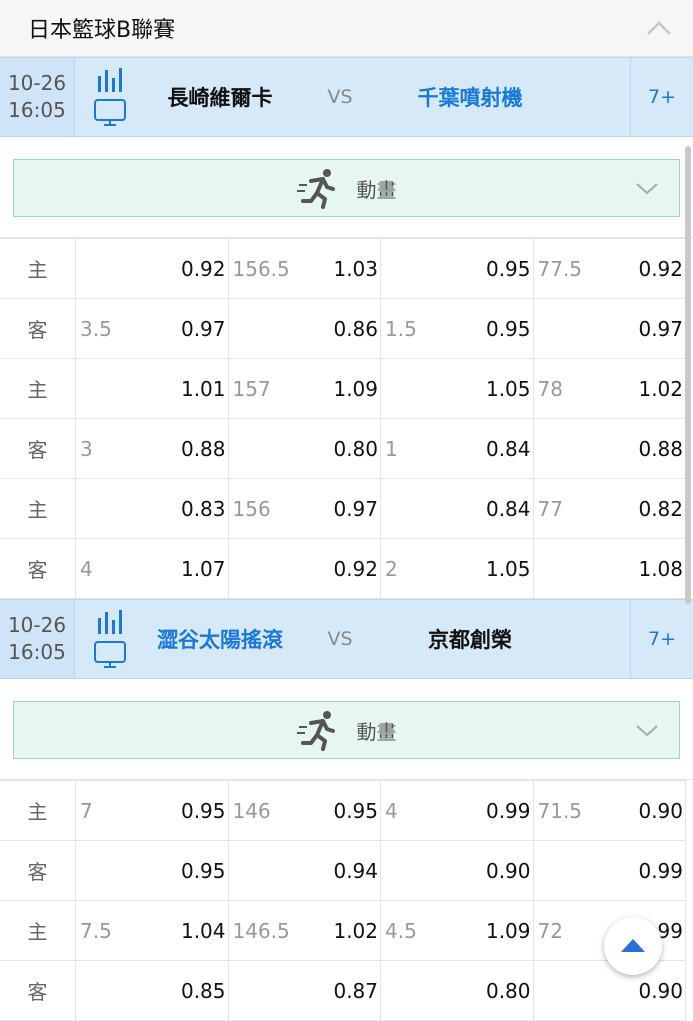  What do you see at coordinates (203, 569) in the screenshot?
I see `odds-value: 1.07` at bounding box center [203, 569].